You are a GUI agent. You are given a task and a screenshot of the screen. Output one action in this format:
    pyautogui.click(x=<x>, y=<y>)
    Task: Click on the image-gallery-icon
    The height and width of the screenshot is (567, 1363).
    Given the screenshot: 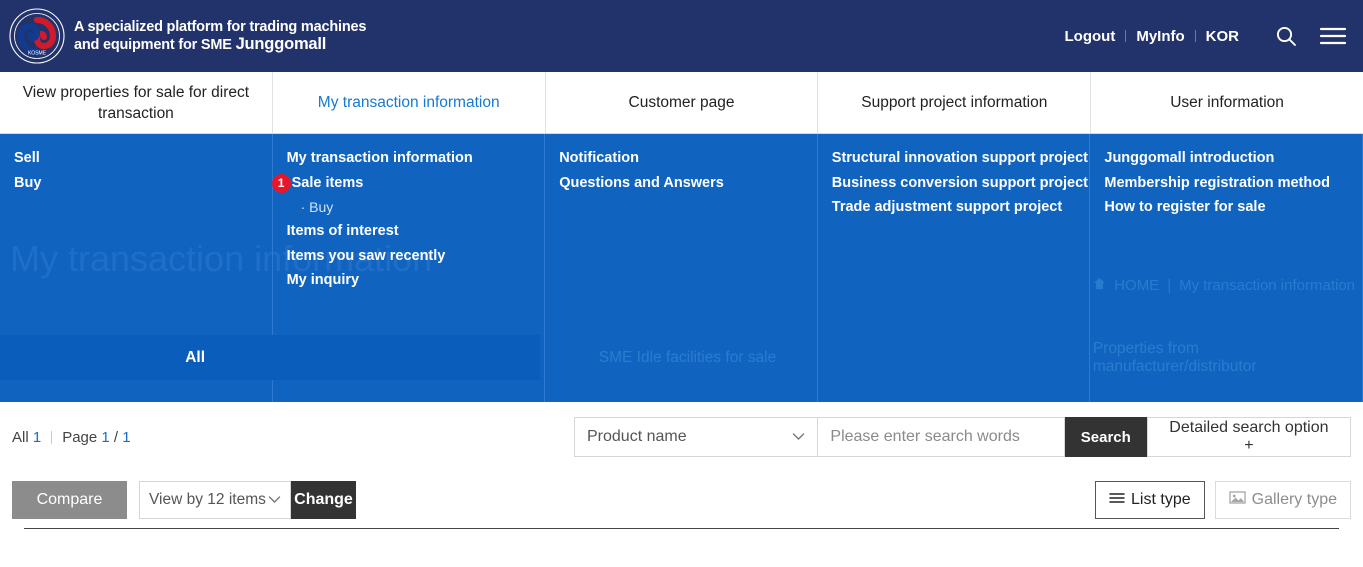 What is the action you would take?
    pyautogui.click(x=1237, y=500)
    